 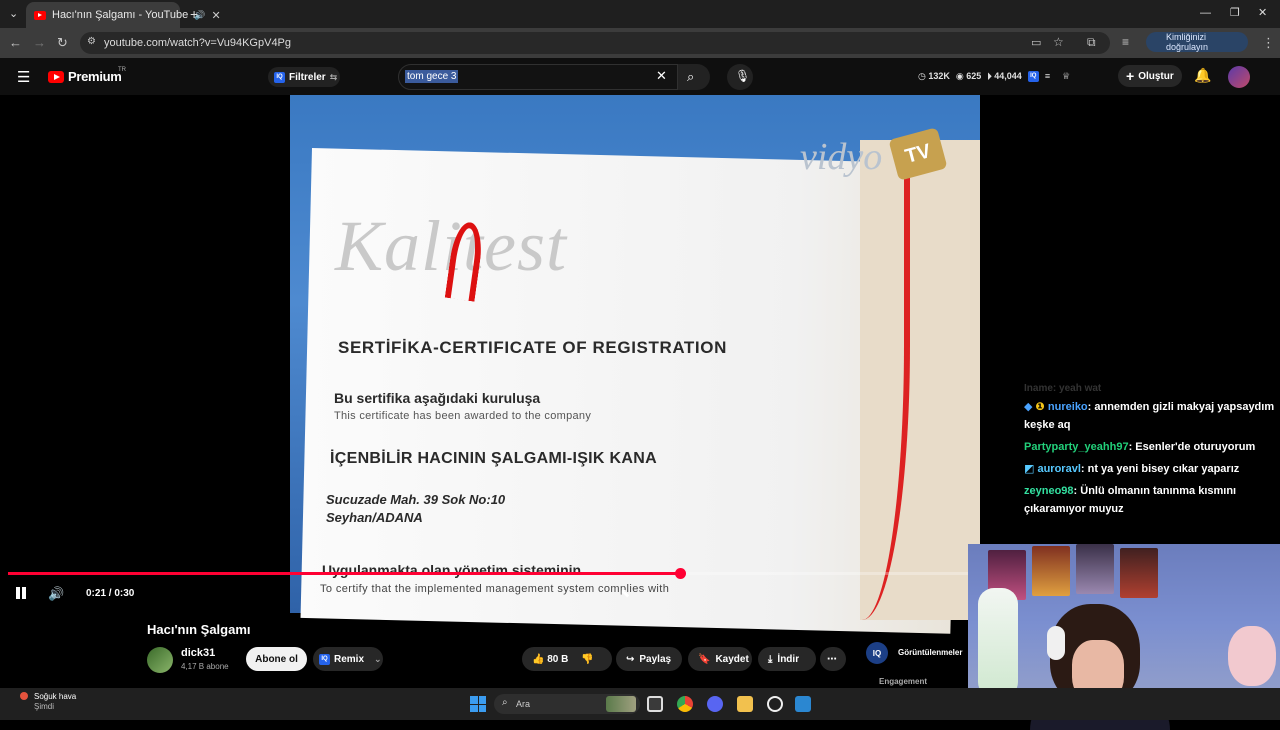 I want to click on identity-label: Kimliğinizi doğrulayın, so click(x=1187, y=42).